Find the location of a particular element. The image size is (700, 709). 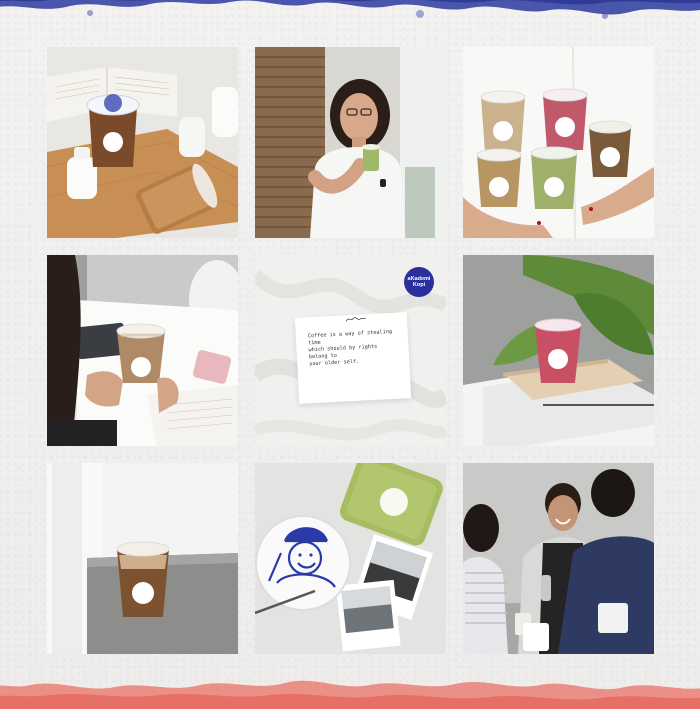

akademi-kopi-logo-badge: aKademi Kopi is located at coordinates (419, 282).